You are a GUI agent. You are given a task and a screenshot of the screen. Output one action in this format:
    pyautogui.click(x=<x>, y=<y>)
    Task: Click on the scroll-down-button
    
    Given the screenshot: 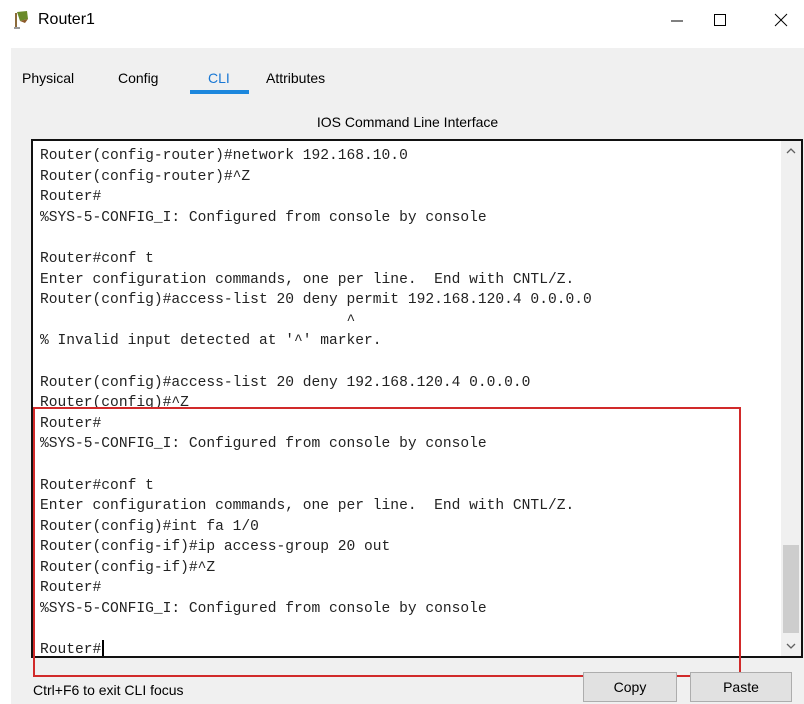 What is the action you would take?
    pyautogui.click(x=791, y=646)
    